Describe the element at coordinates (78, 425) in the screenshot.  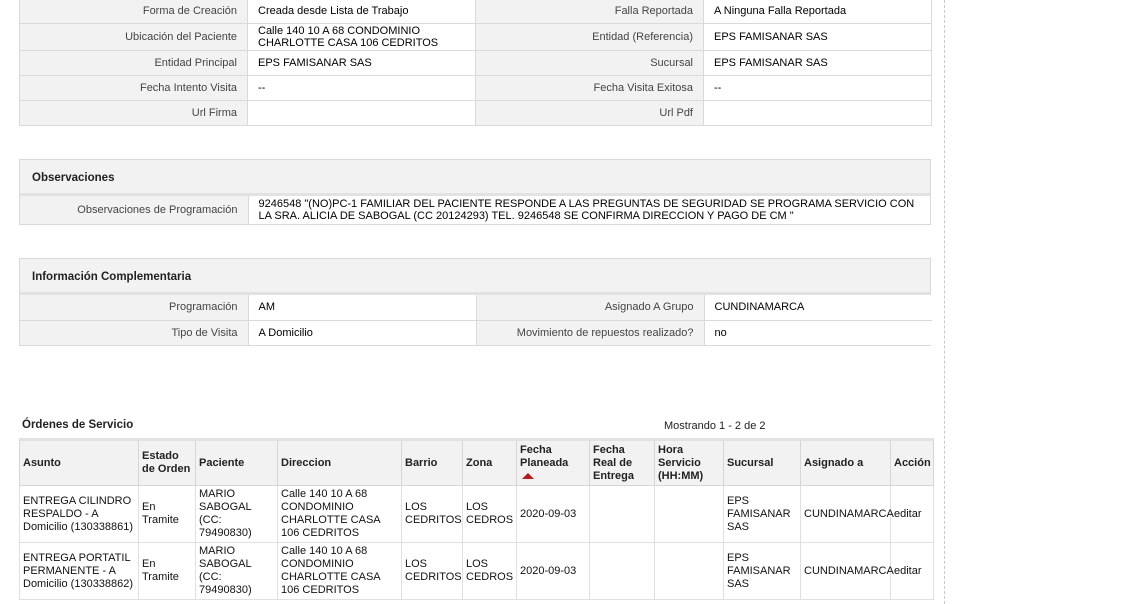
I see `orders-title: Órdenes de Servicio` at that location.